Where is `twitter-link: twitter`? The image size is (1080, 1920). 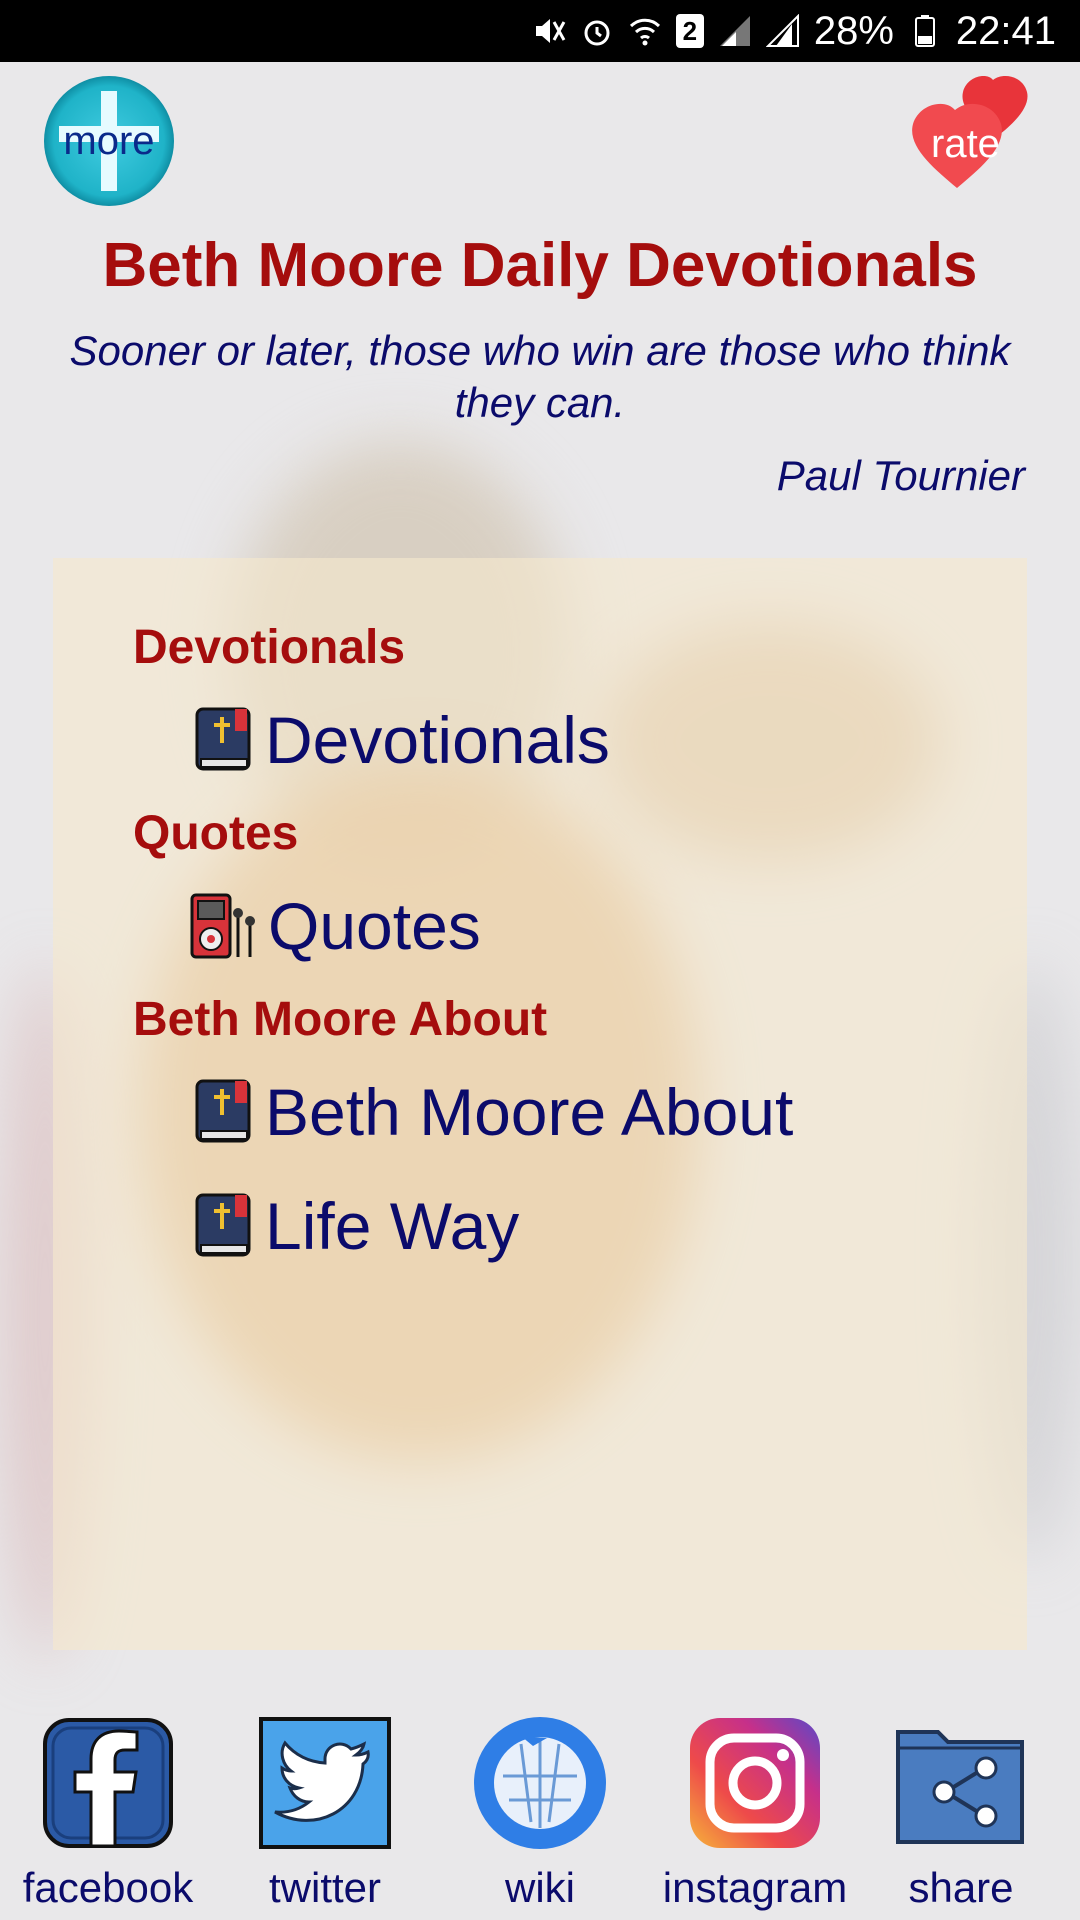
twitter-link: twitter is located at coordinates (325, 1814).